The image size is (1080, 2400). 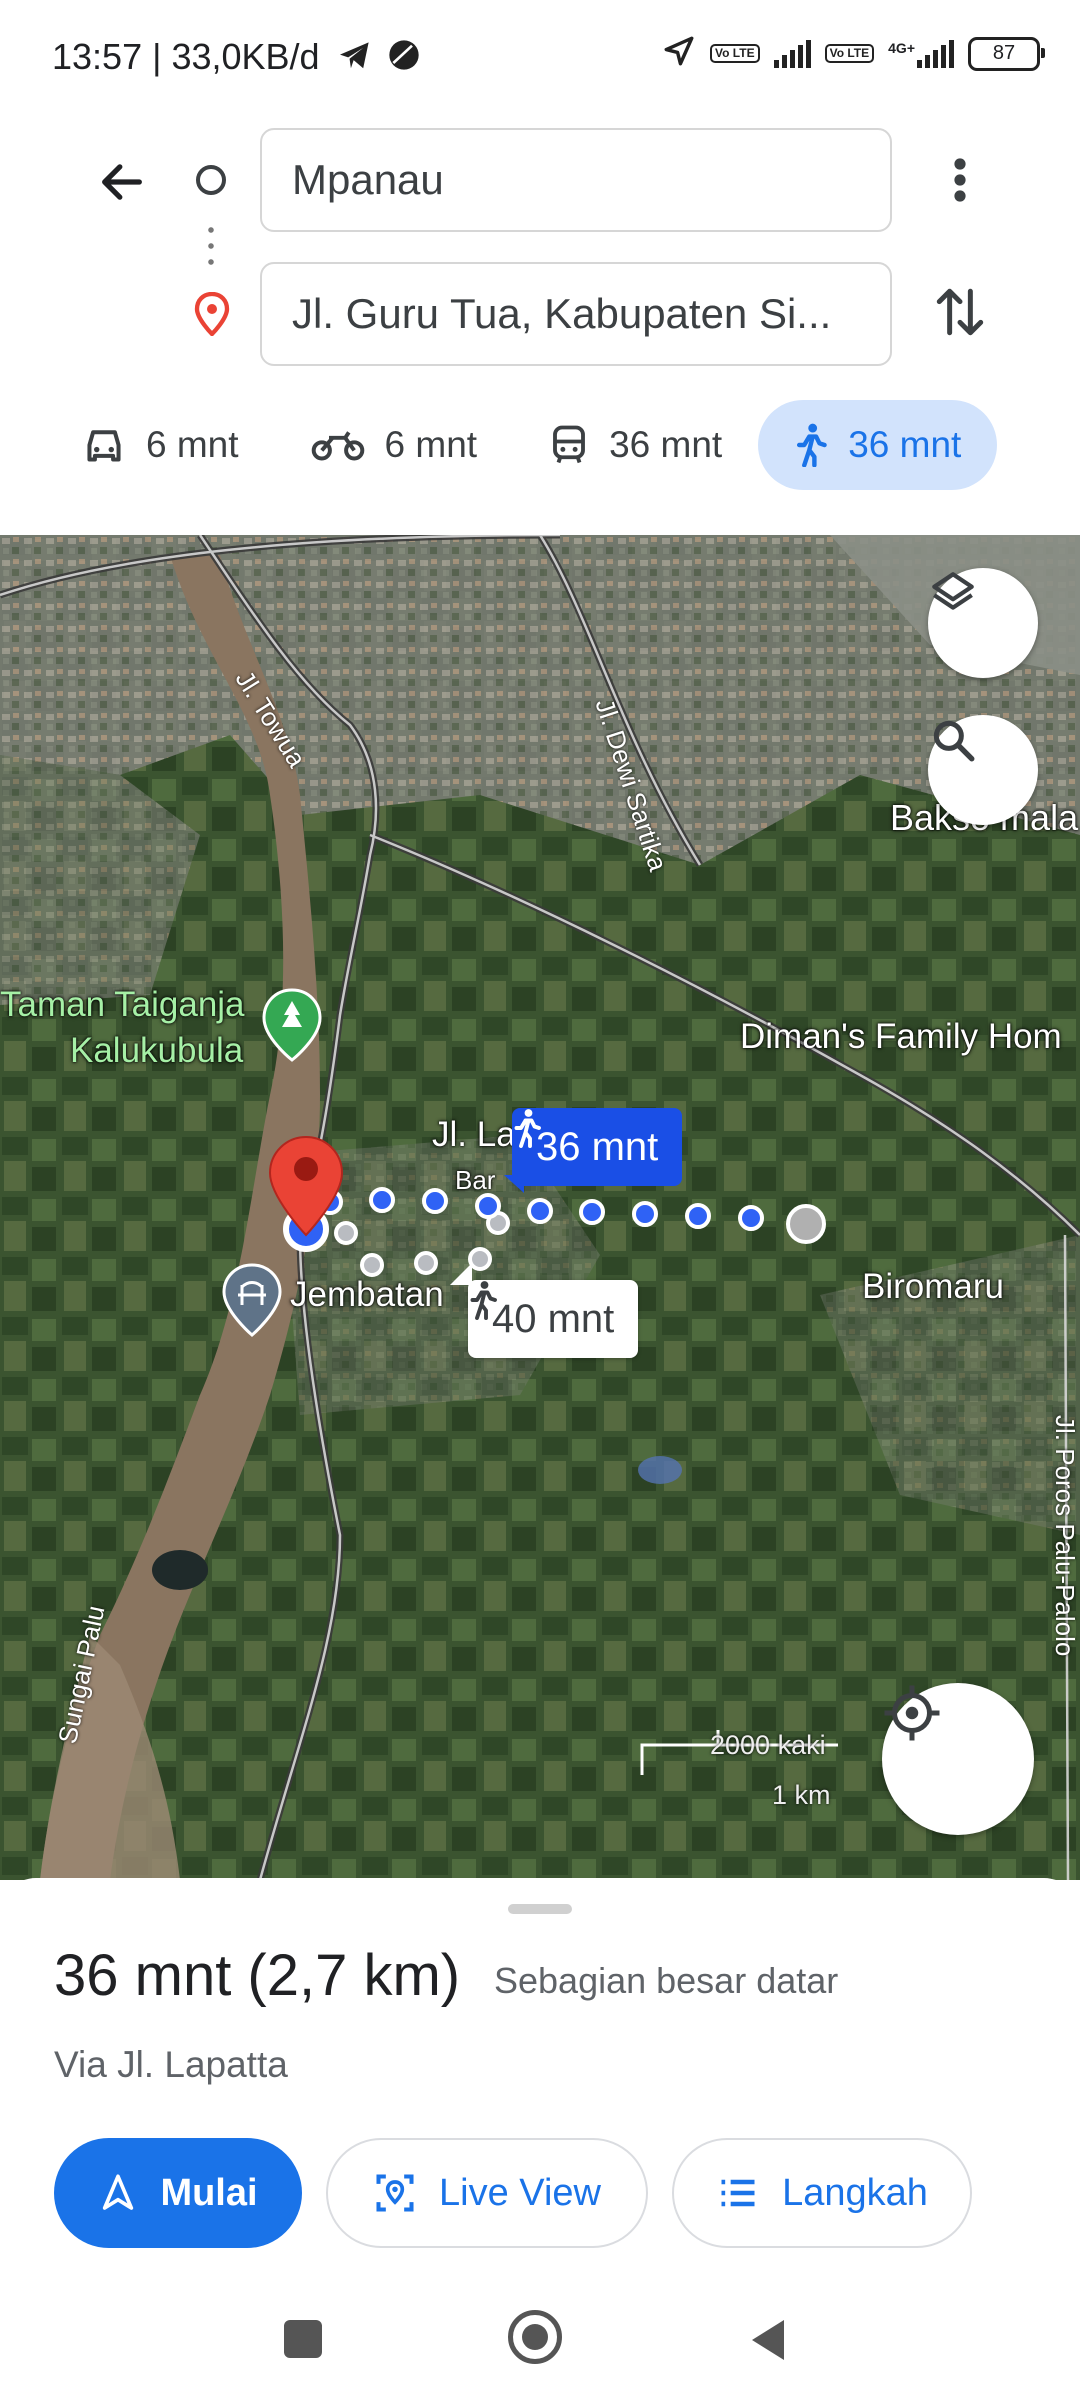 I want to click on tab-transit-label: 36 mnt, so click(x=666, y=444).